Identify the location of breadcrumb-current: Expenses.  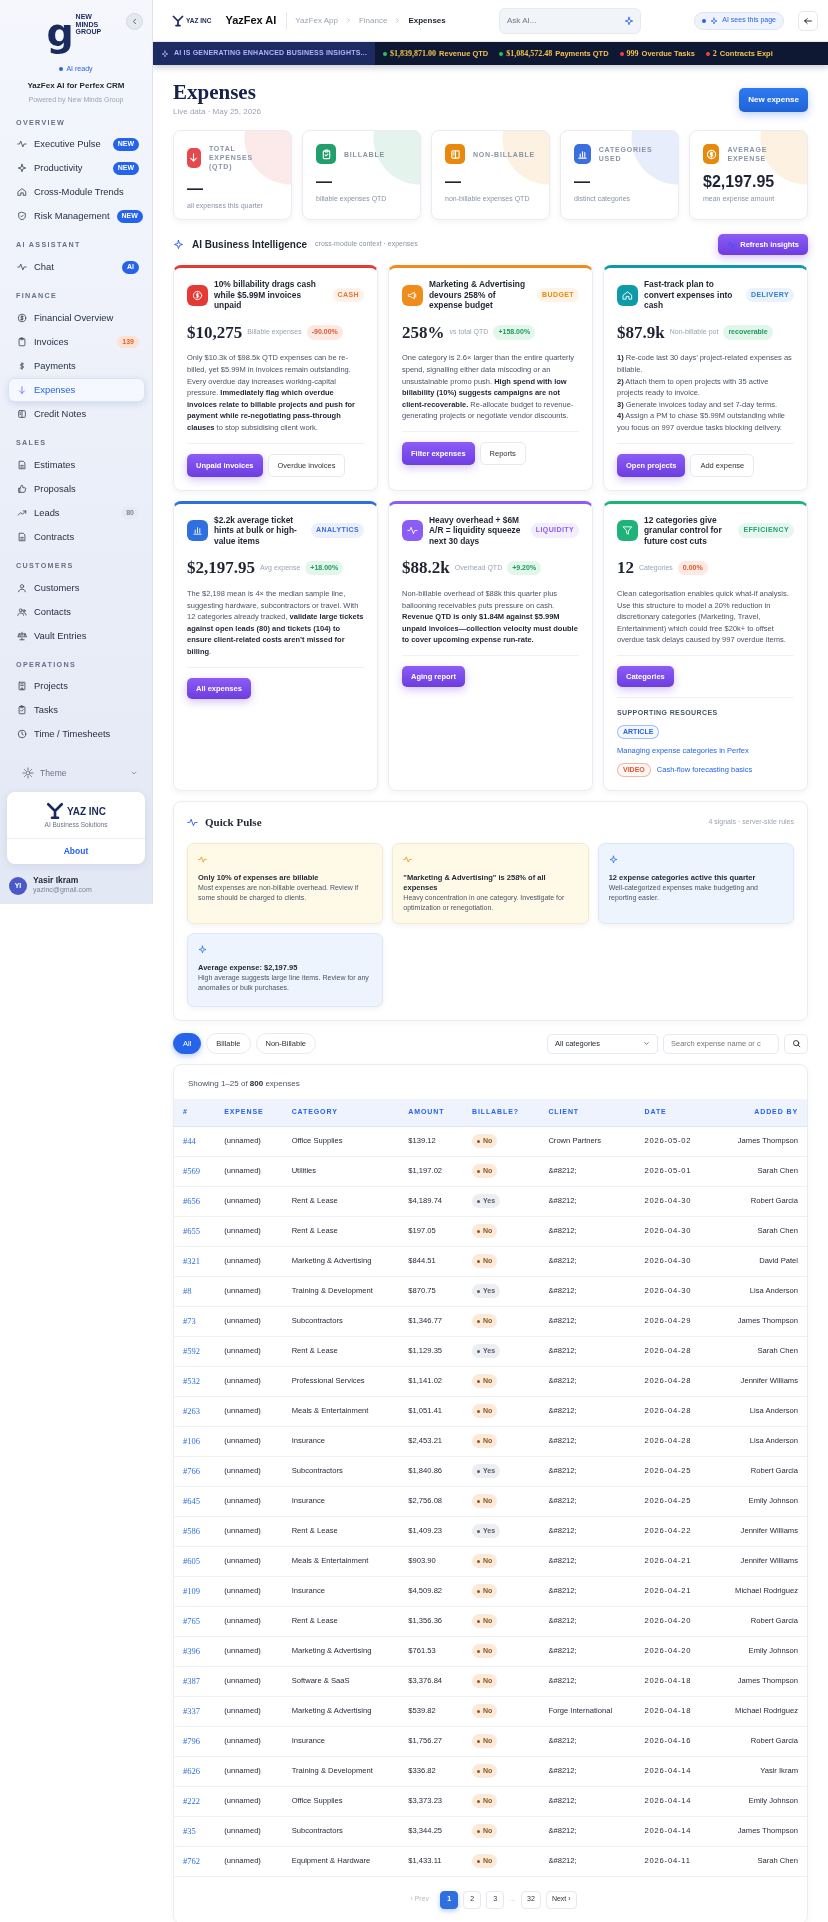
(427, 20).